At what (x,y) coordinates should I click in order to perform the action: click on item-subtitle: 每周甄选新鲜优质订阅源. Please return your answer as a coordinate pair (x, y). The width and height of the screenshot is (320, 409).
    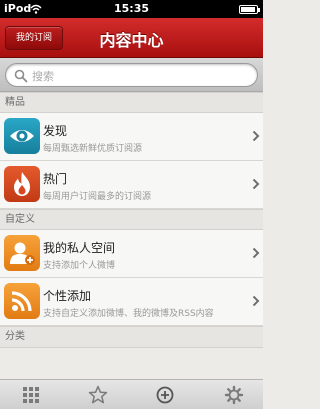
    Looking at the image, I should click on (93, 149).